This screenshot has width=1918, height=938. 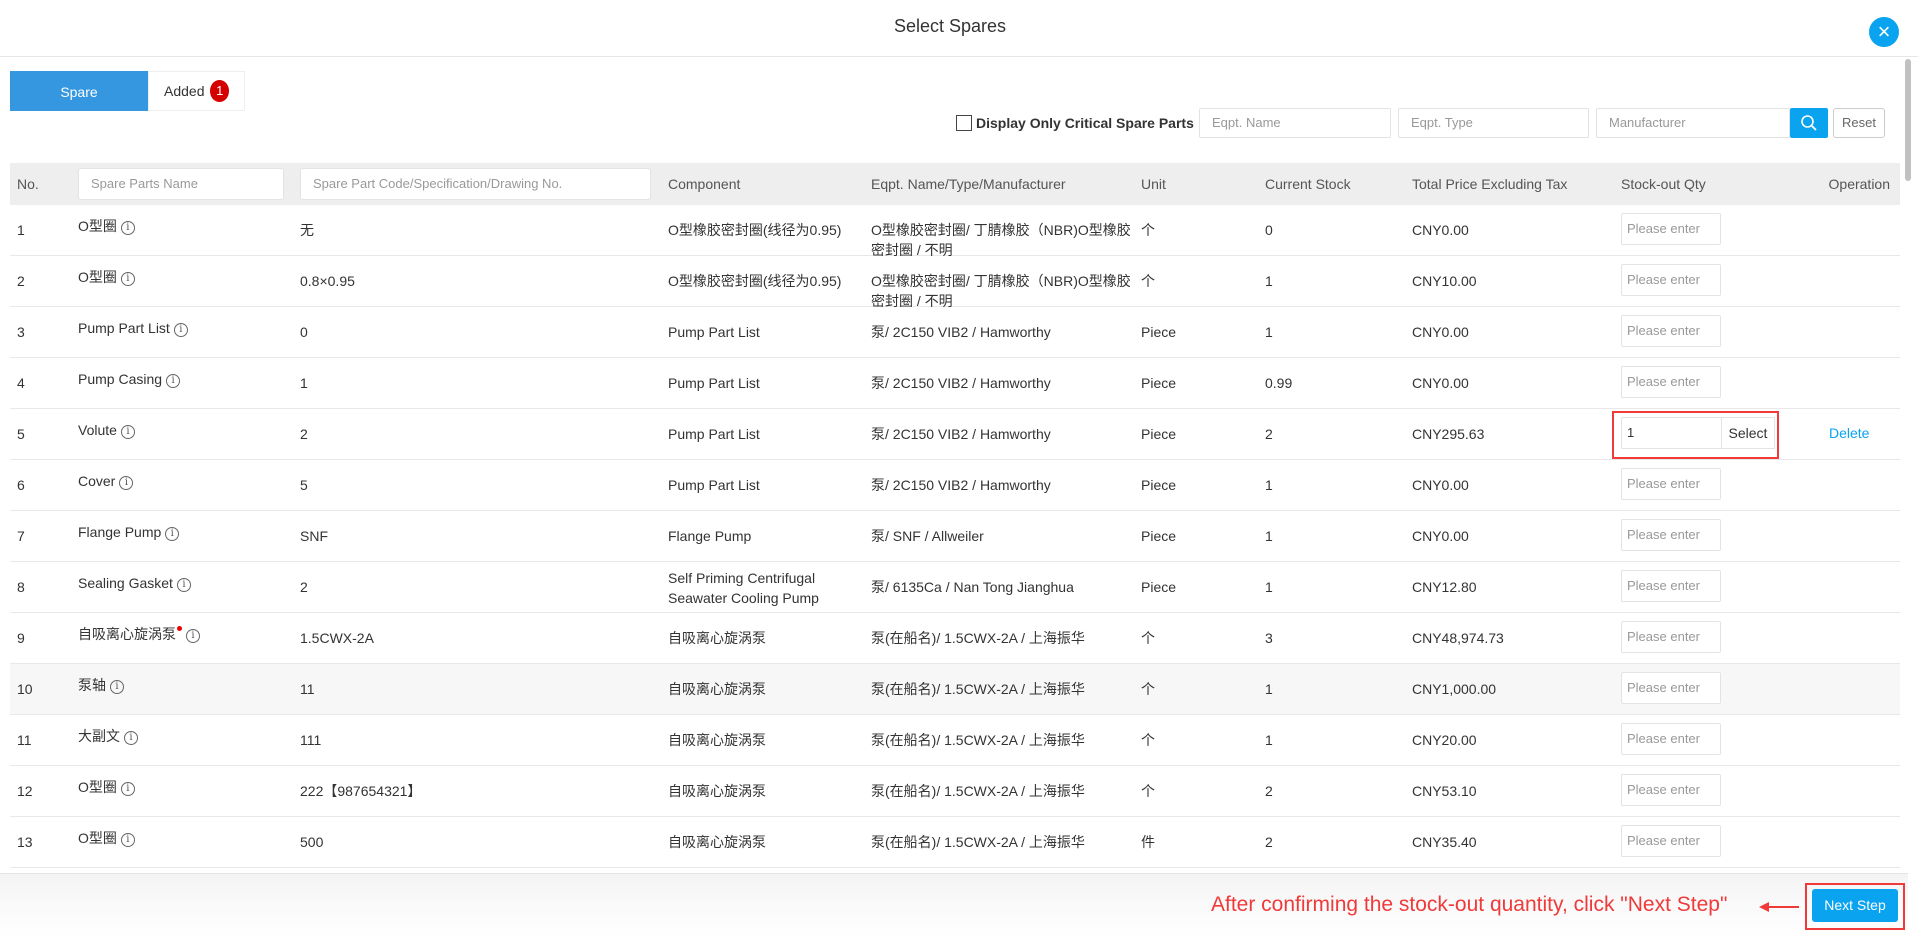 What do you see at coordinates (1325, 434) in the screenshot?
I see `current-stock: 2` at bounding box center [1325, 434].